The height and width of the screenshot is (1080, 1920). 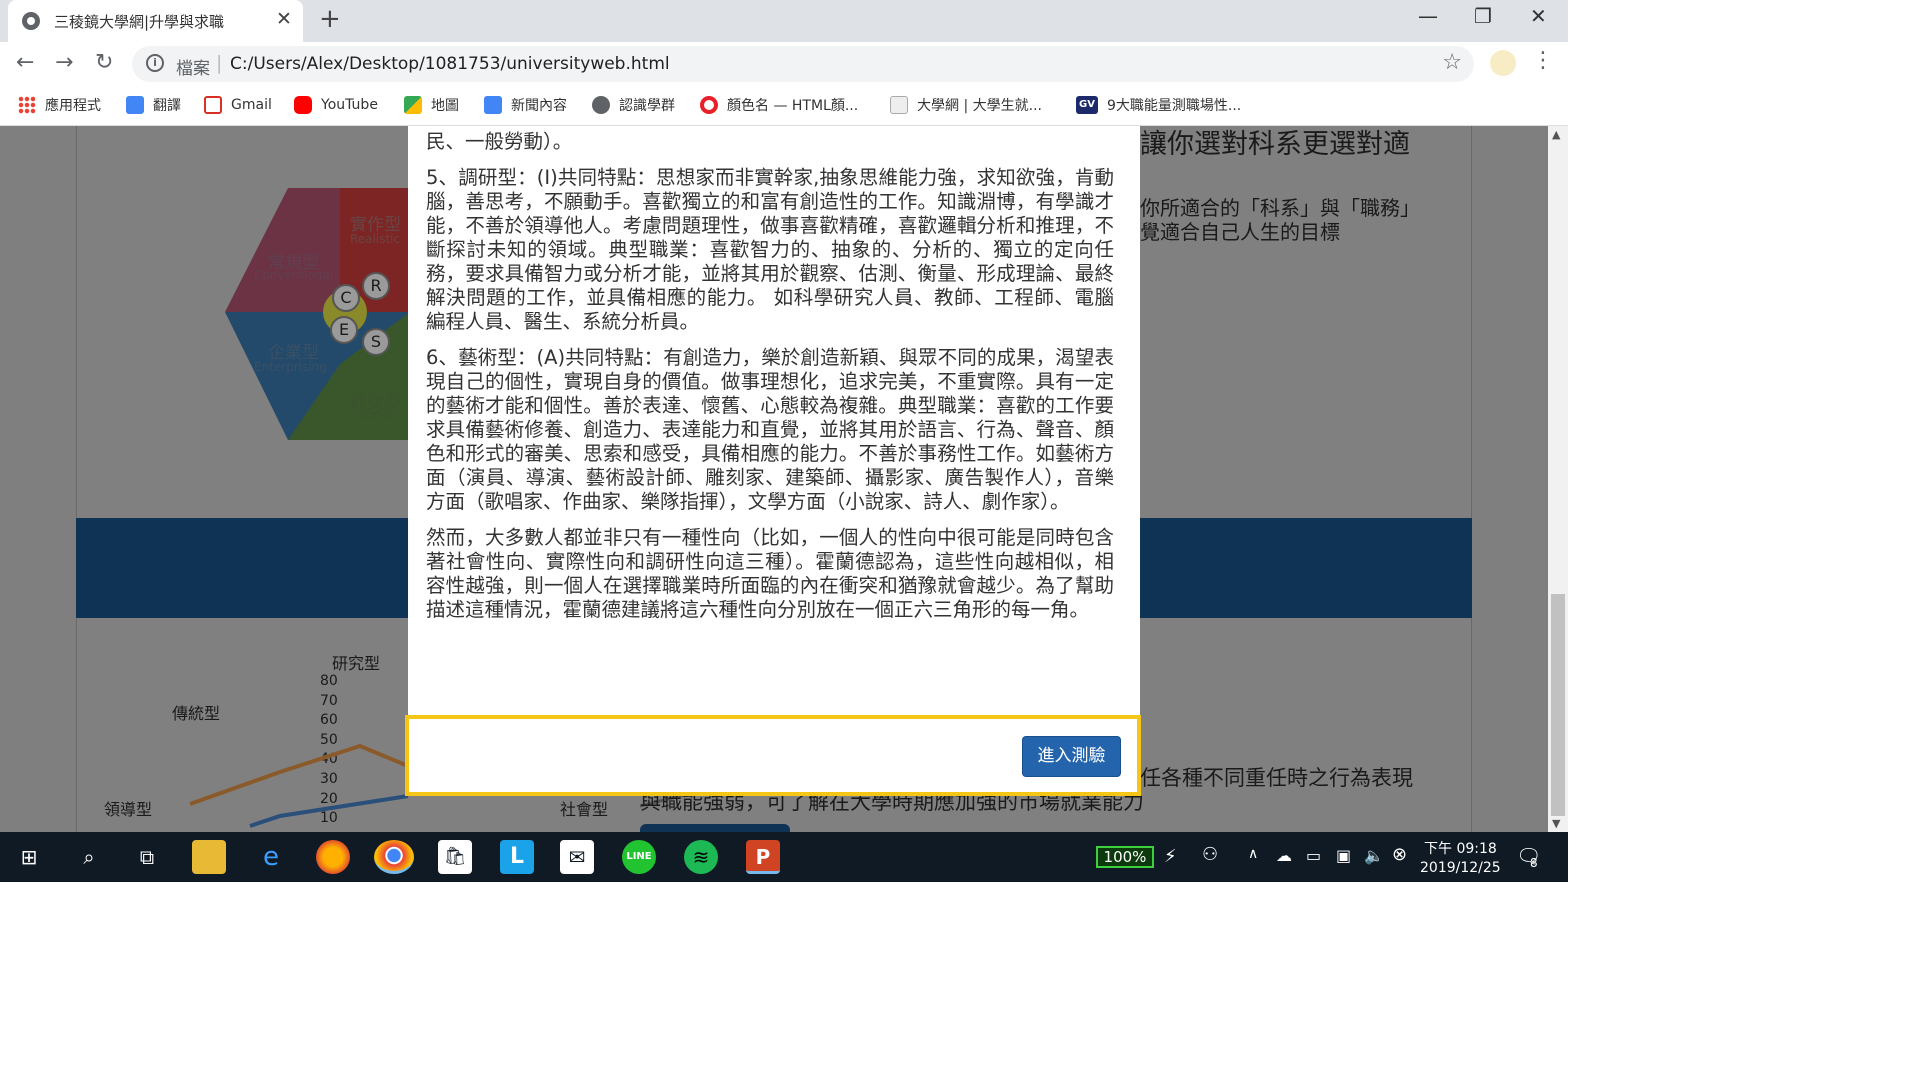 I want to click on browser-menu-icon: ⋮, so click(x=1543, y=60).